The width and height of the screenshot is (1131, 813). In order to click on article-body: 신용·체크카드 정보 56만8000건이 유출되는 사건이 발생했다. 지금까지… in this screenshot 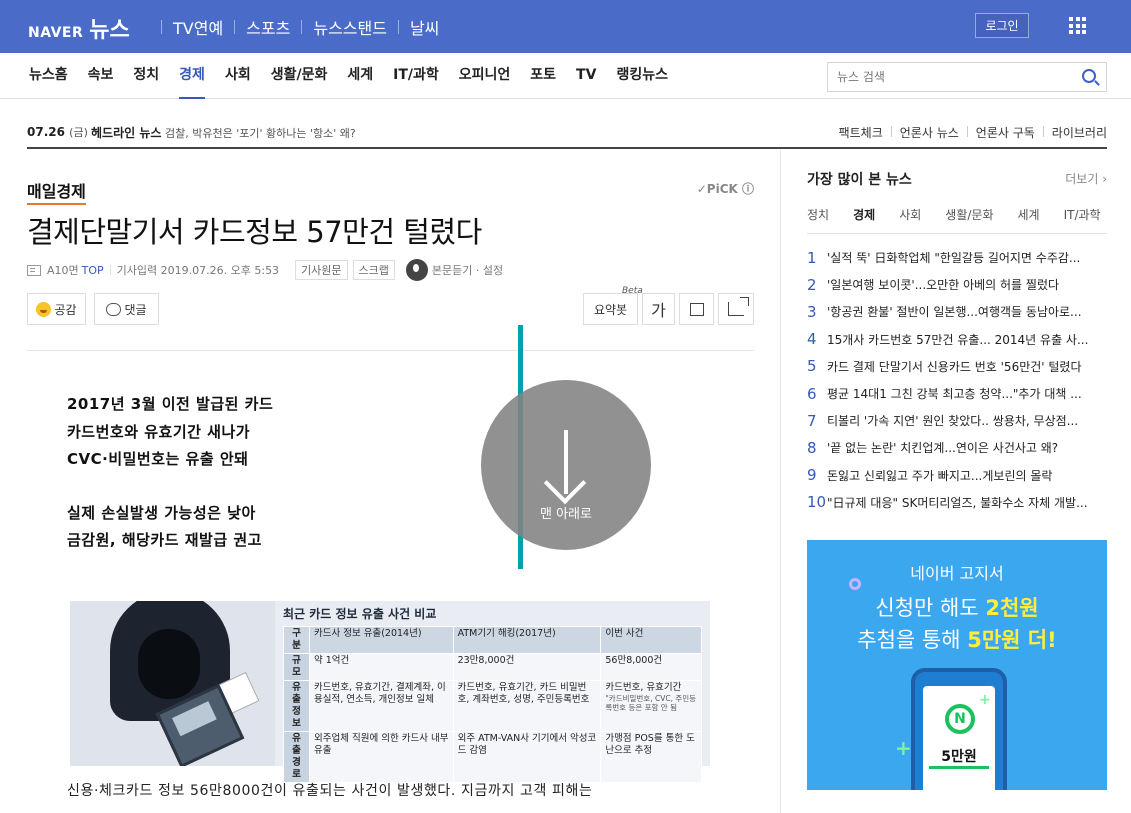, I will do `click(330, 791)`.